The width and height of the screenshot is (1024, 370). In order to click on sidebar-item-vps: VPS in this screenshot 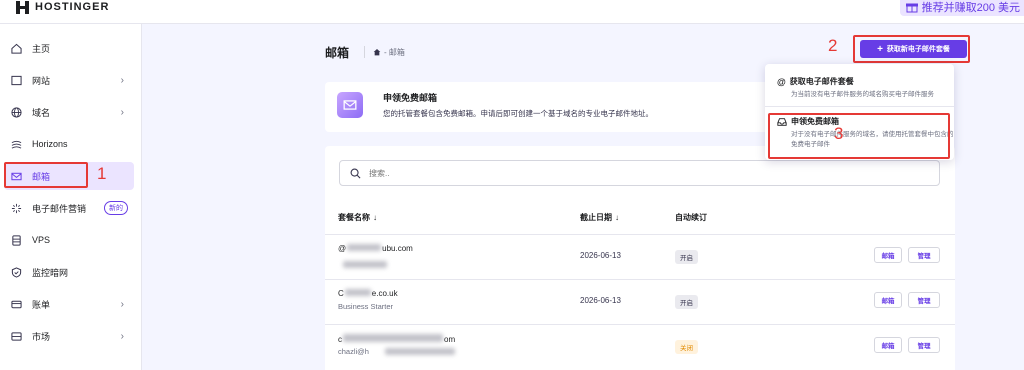, I will do `click(69, 240)`.